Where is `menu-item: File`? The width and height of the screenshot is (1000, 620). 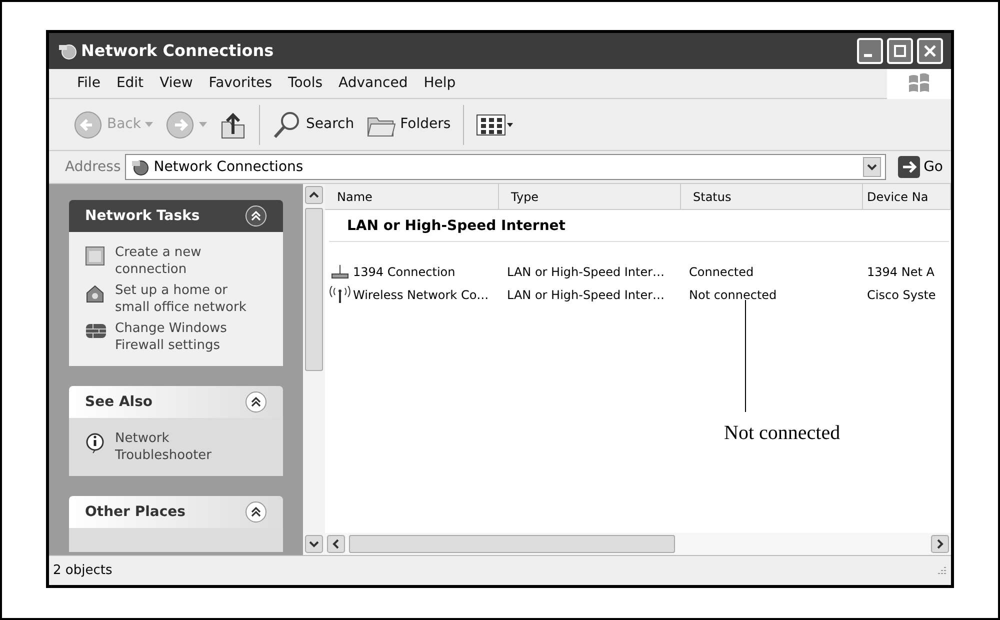 menu-item: File is located at coordinates (88, 83).